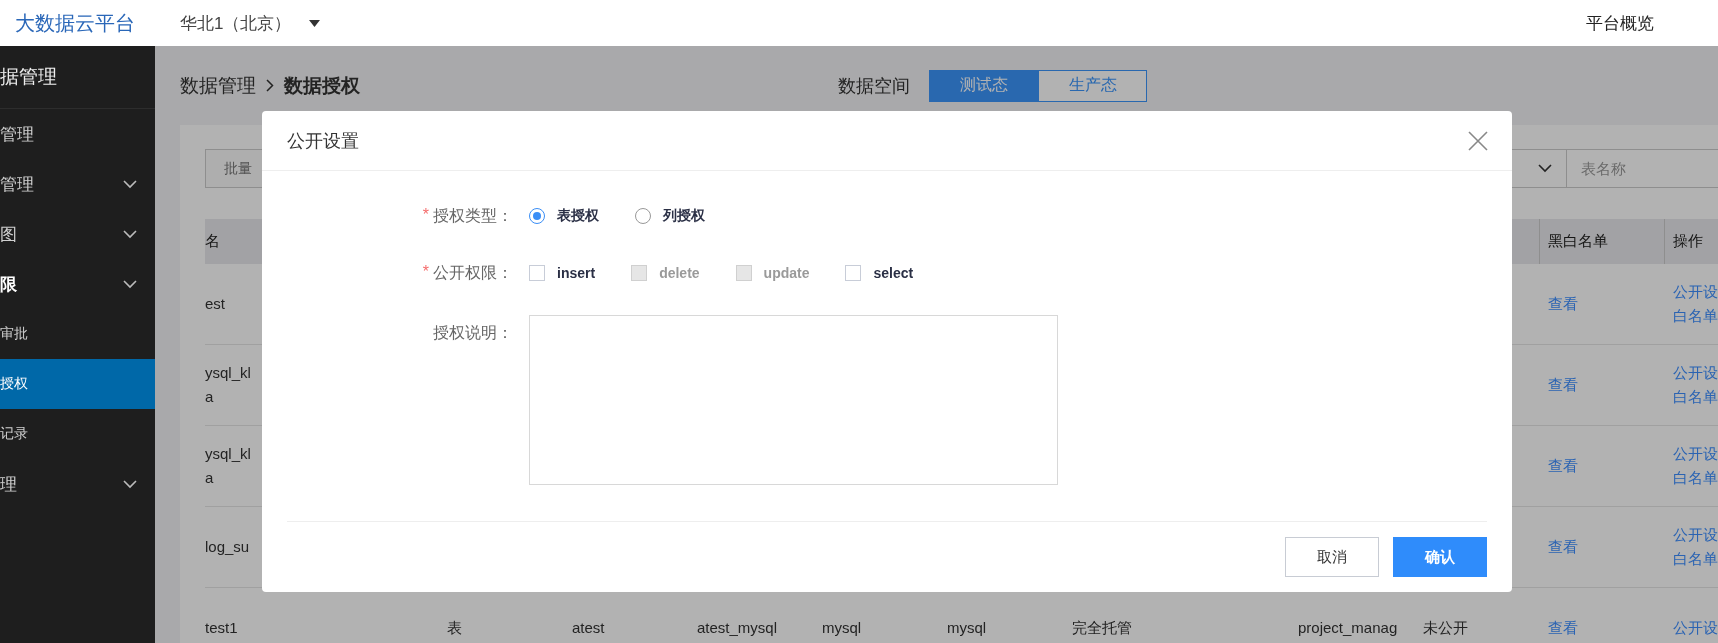 This screenshot has height=643, width=1718. Describe the element at coordinates (679, 273) in the screenshot. I see `checkbox-label: delete` at that location.